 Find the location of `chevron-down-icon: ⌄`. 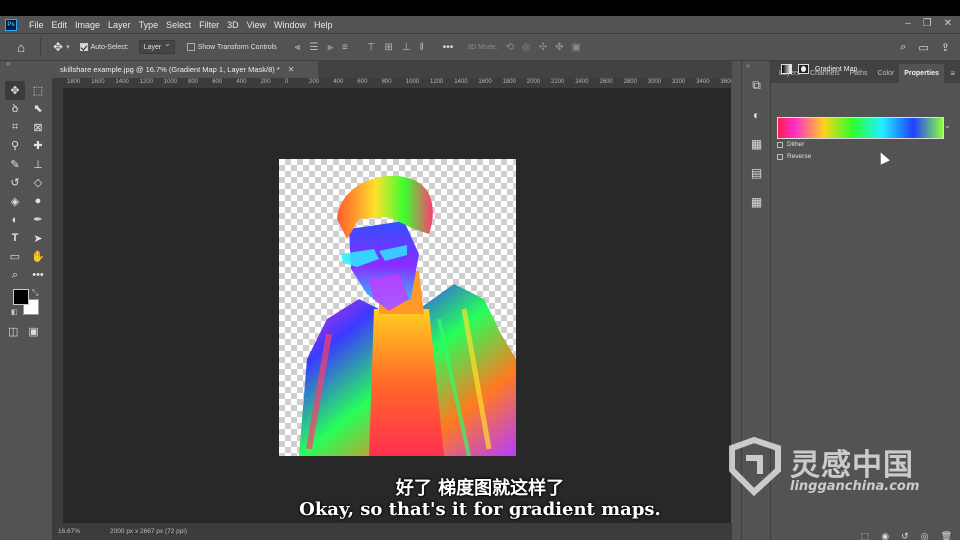

chevron-down-icon: ⌄ is located at coordinates (947, 125).